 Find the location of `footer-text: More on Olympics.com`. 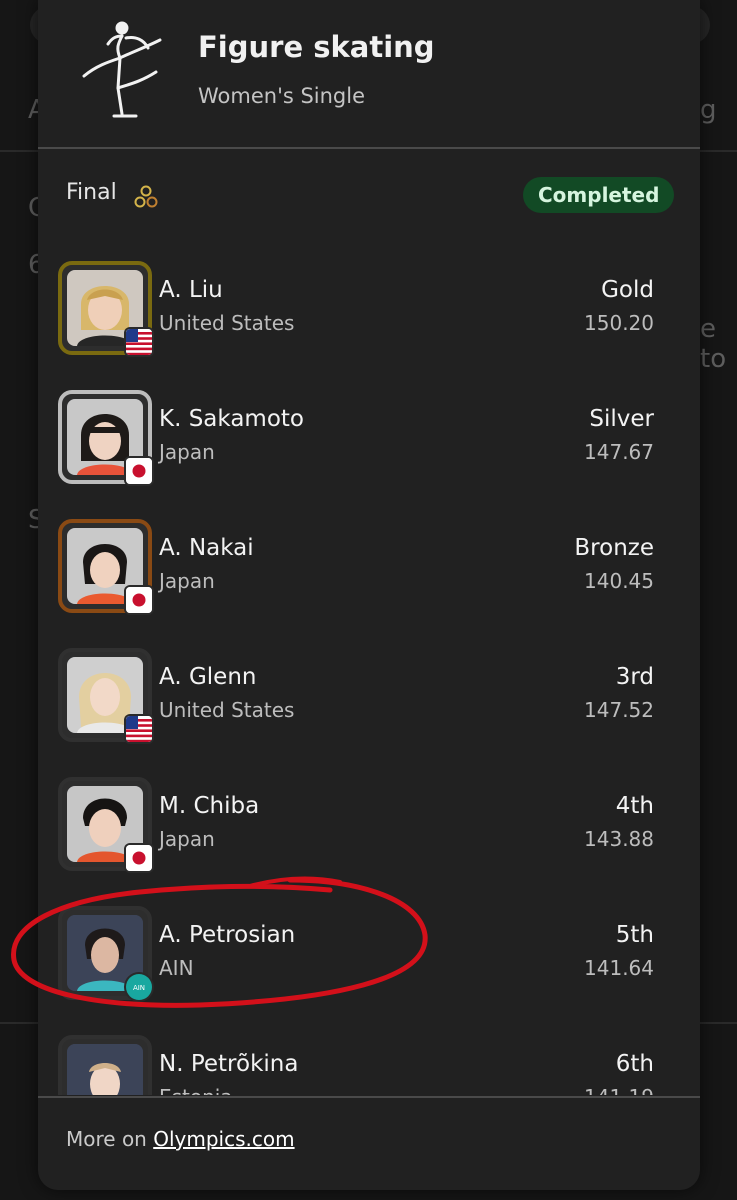

footer-text: More on Olympics.com is located at coordinates (180, 1139).